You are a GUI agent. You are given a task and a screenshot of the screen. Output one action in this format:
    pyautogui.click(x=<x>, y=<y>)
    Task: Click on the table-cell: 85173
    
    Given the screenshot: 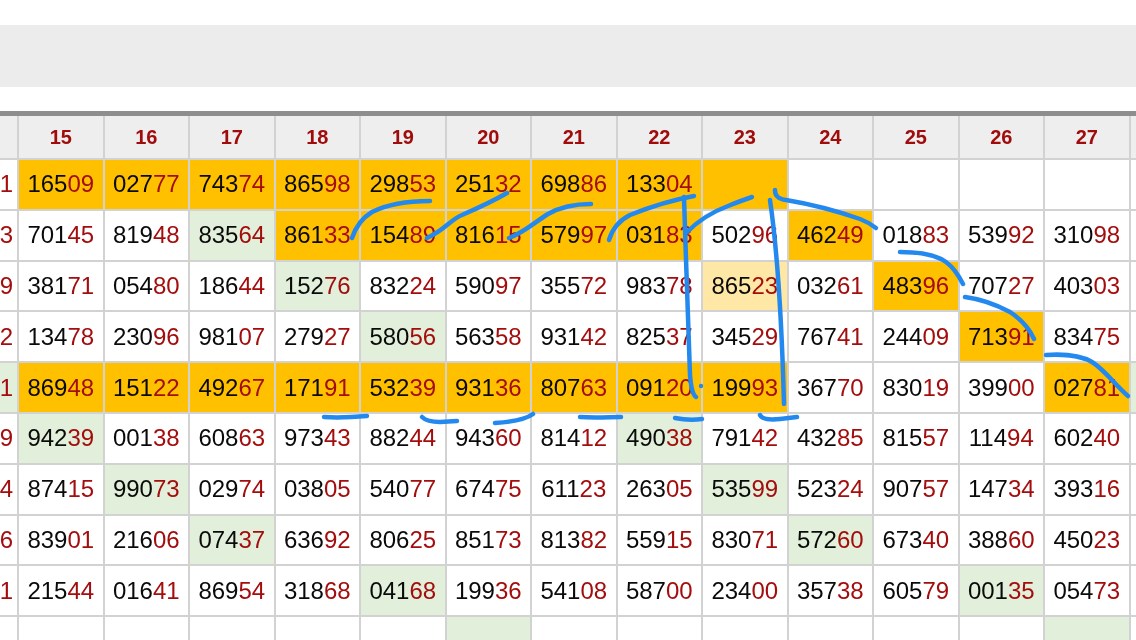 What is the action you would take?
    pyautogui.click(x=488, y=540)
    